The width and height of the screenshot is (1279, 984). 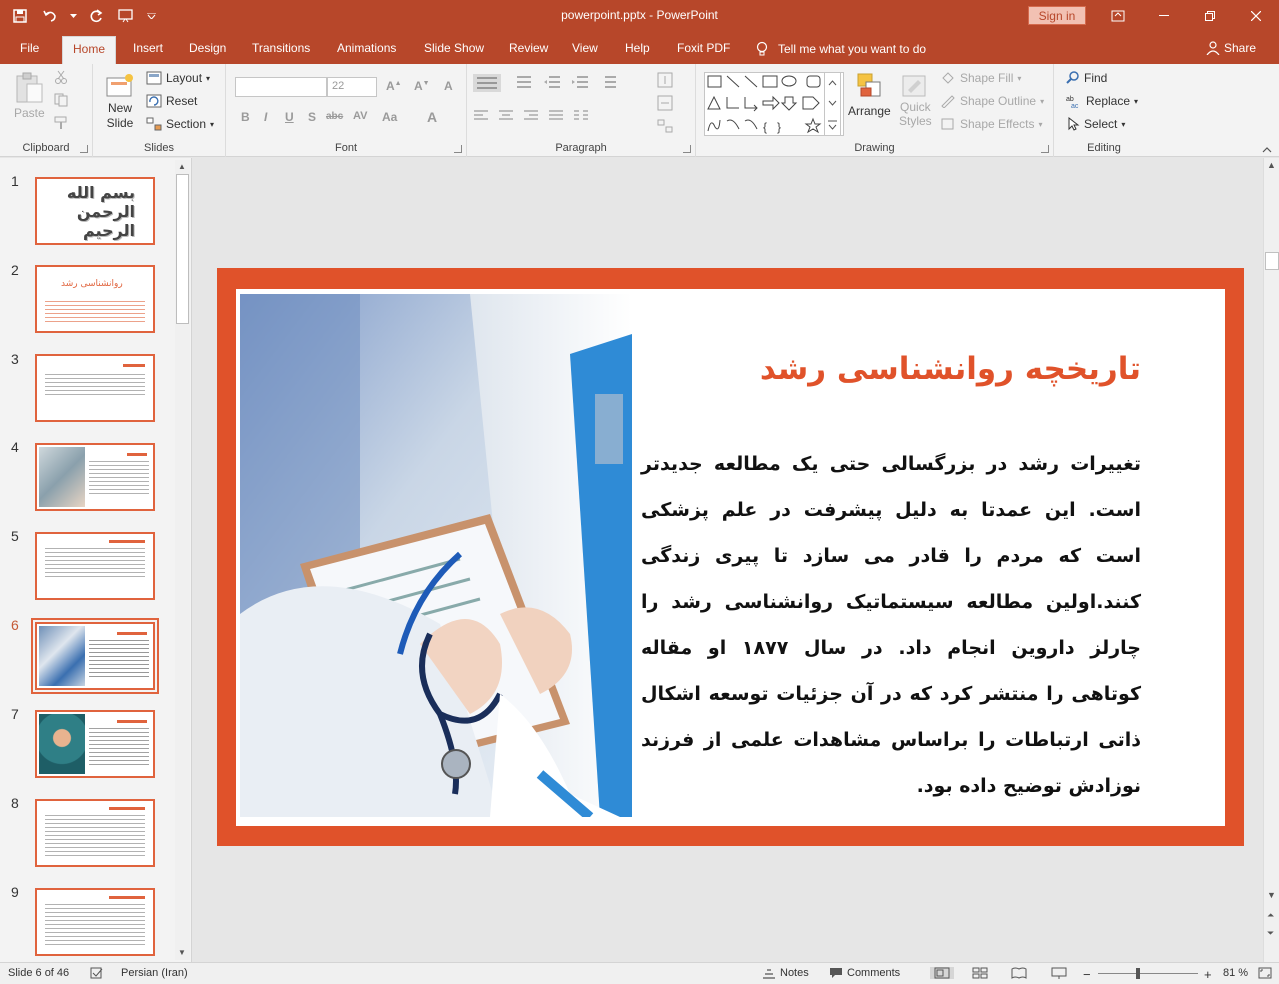 I want to click on line-spacing-icon, so click(x=608, y=82).